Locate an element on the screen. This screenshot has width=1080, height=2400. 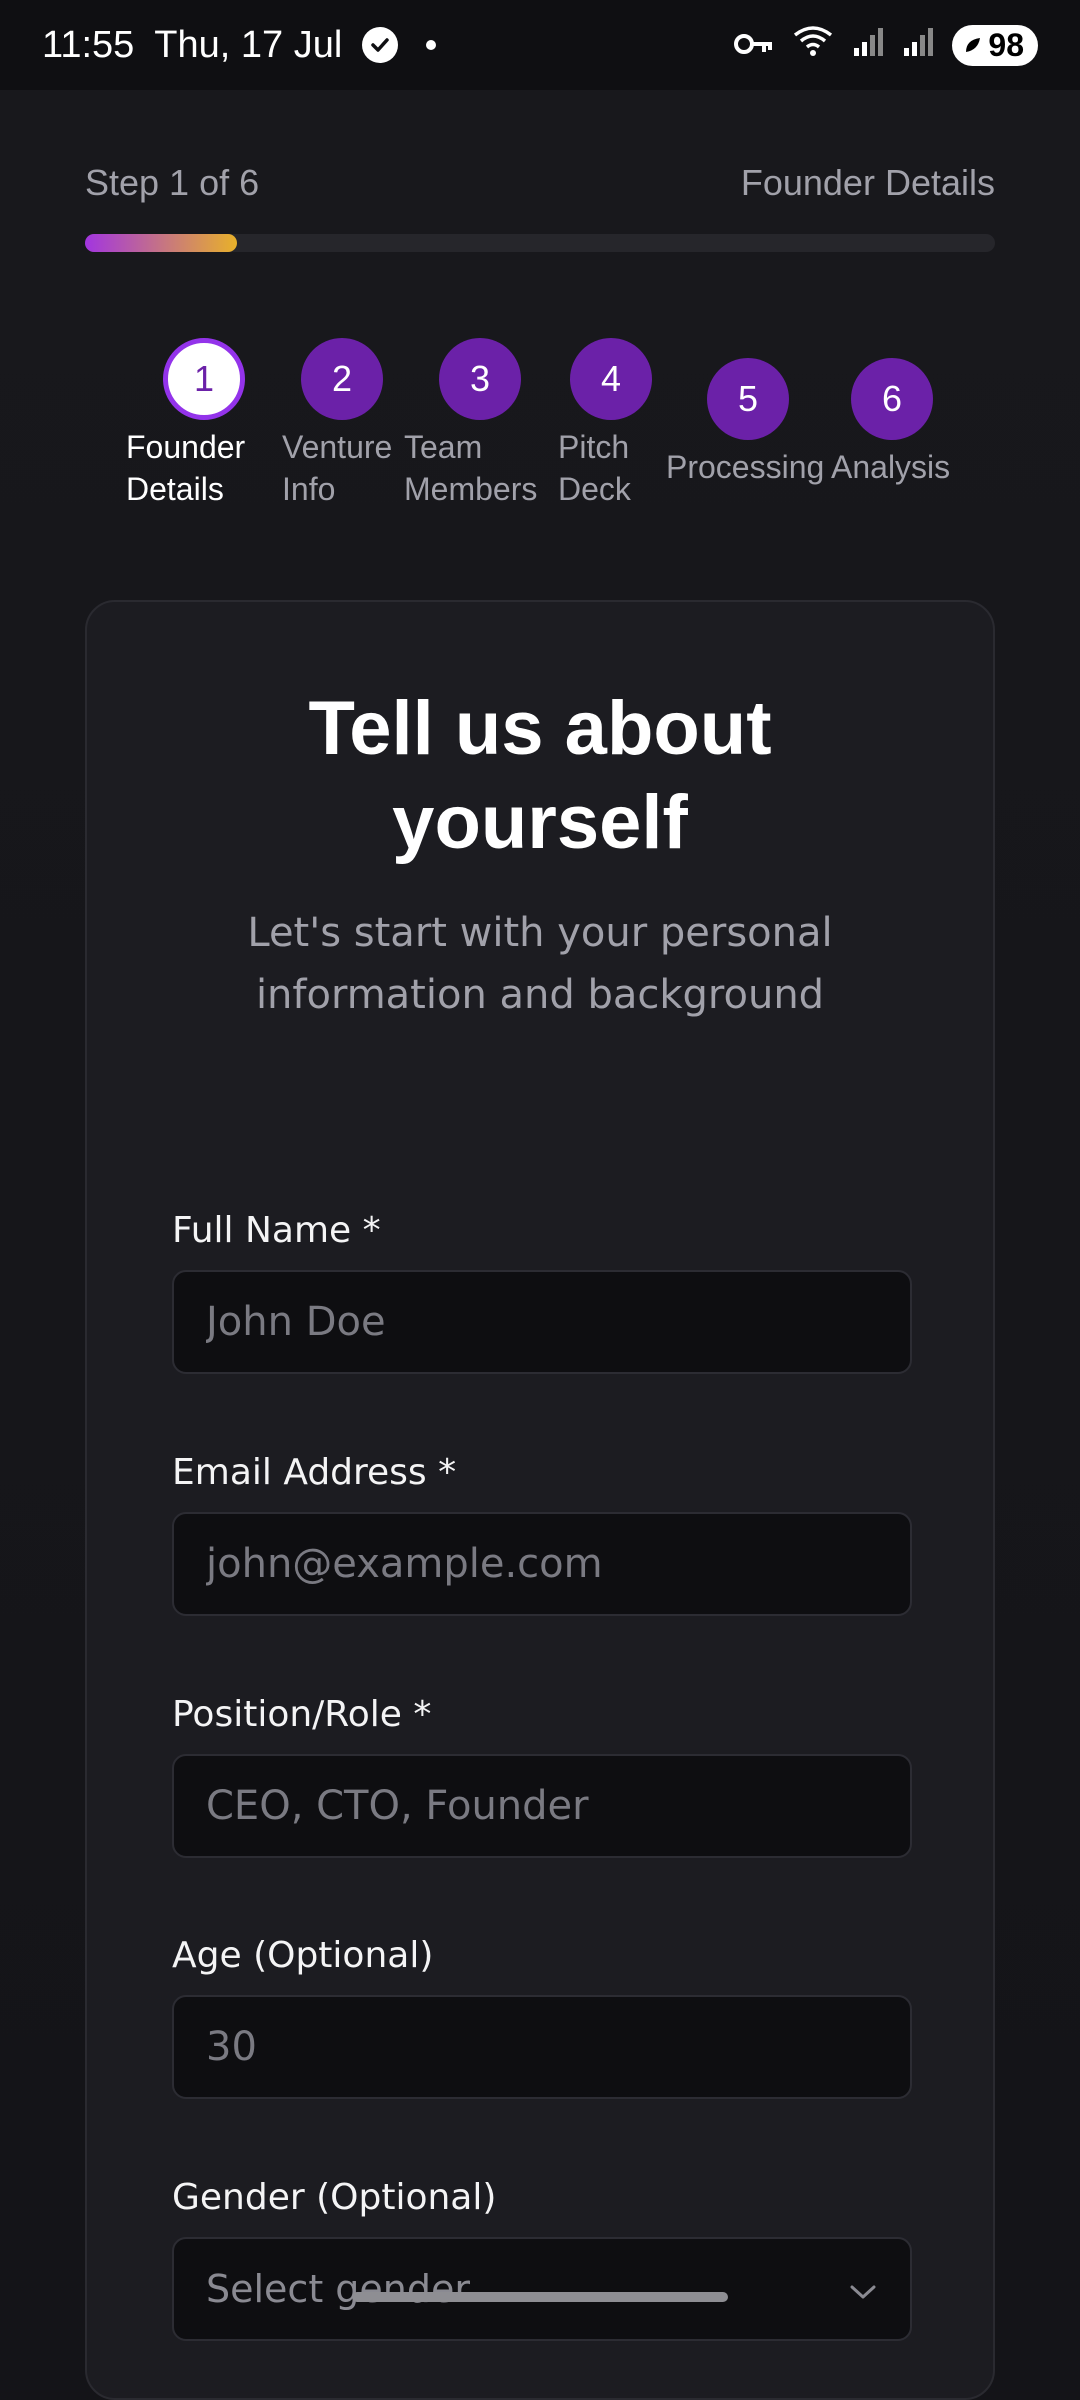
gender-select-placeholder: Select gender is located at coordinates (338, 2289).